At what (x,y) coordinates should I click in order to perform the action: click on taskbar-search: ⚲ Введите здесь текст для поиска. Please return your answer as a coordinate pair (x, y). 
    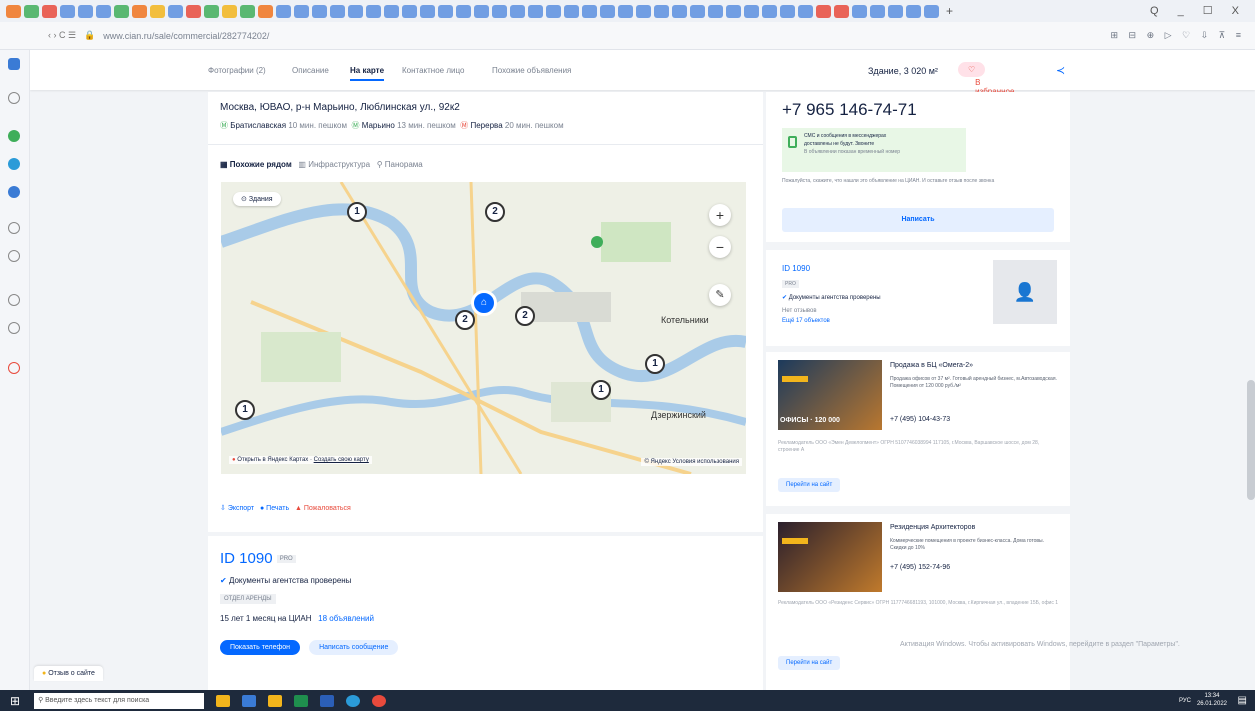
    Looking at the image, I should click on (119, 700).